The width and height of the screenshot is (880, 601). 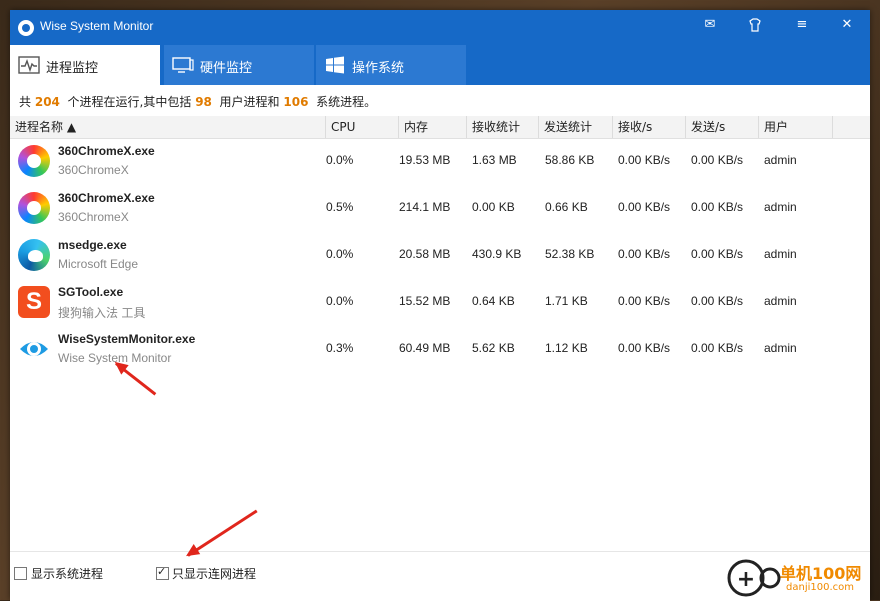 What do you see at coordinates (183, 65) in the screenshot?
I see `monitor-icon` at bounding box center [183, 65].